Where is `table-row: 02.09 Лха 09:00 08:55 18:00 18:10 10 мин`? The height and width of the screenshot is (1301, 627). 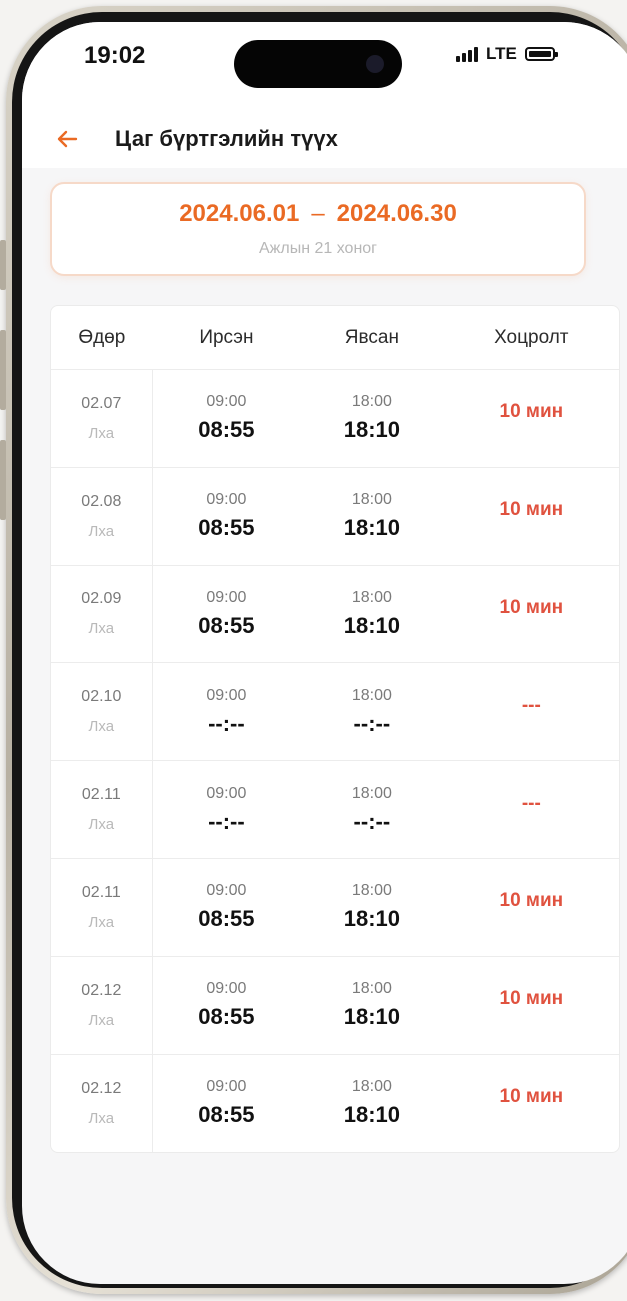
table-row: 02.09 Лха 09:00 08:55 18:00 18:10 10 мин is located at coordinates (335, 614).